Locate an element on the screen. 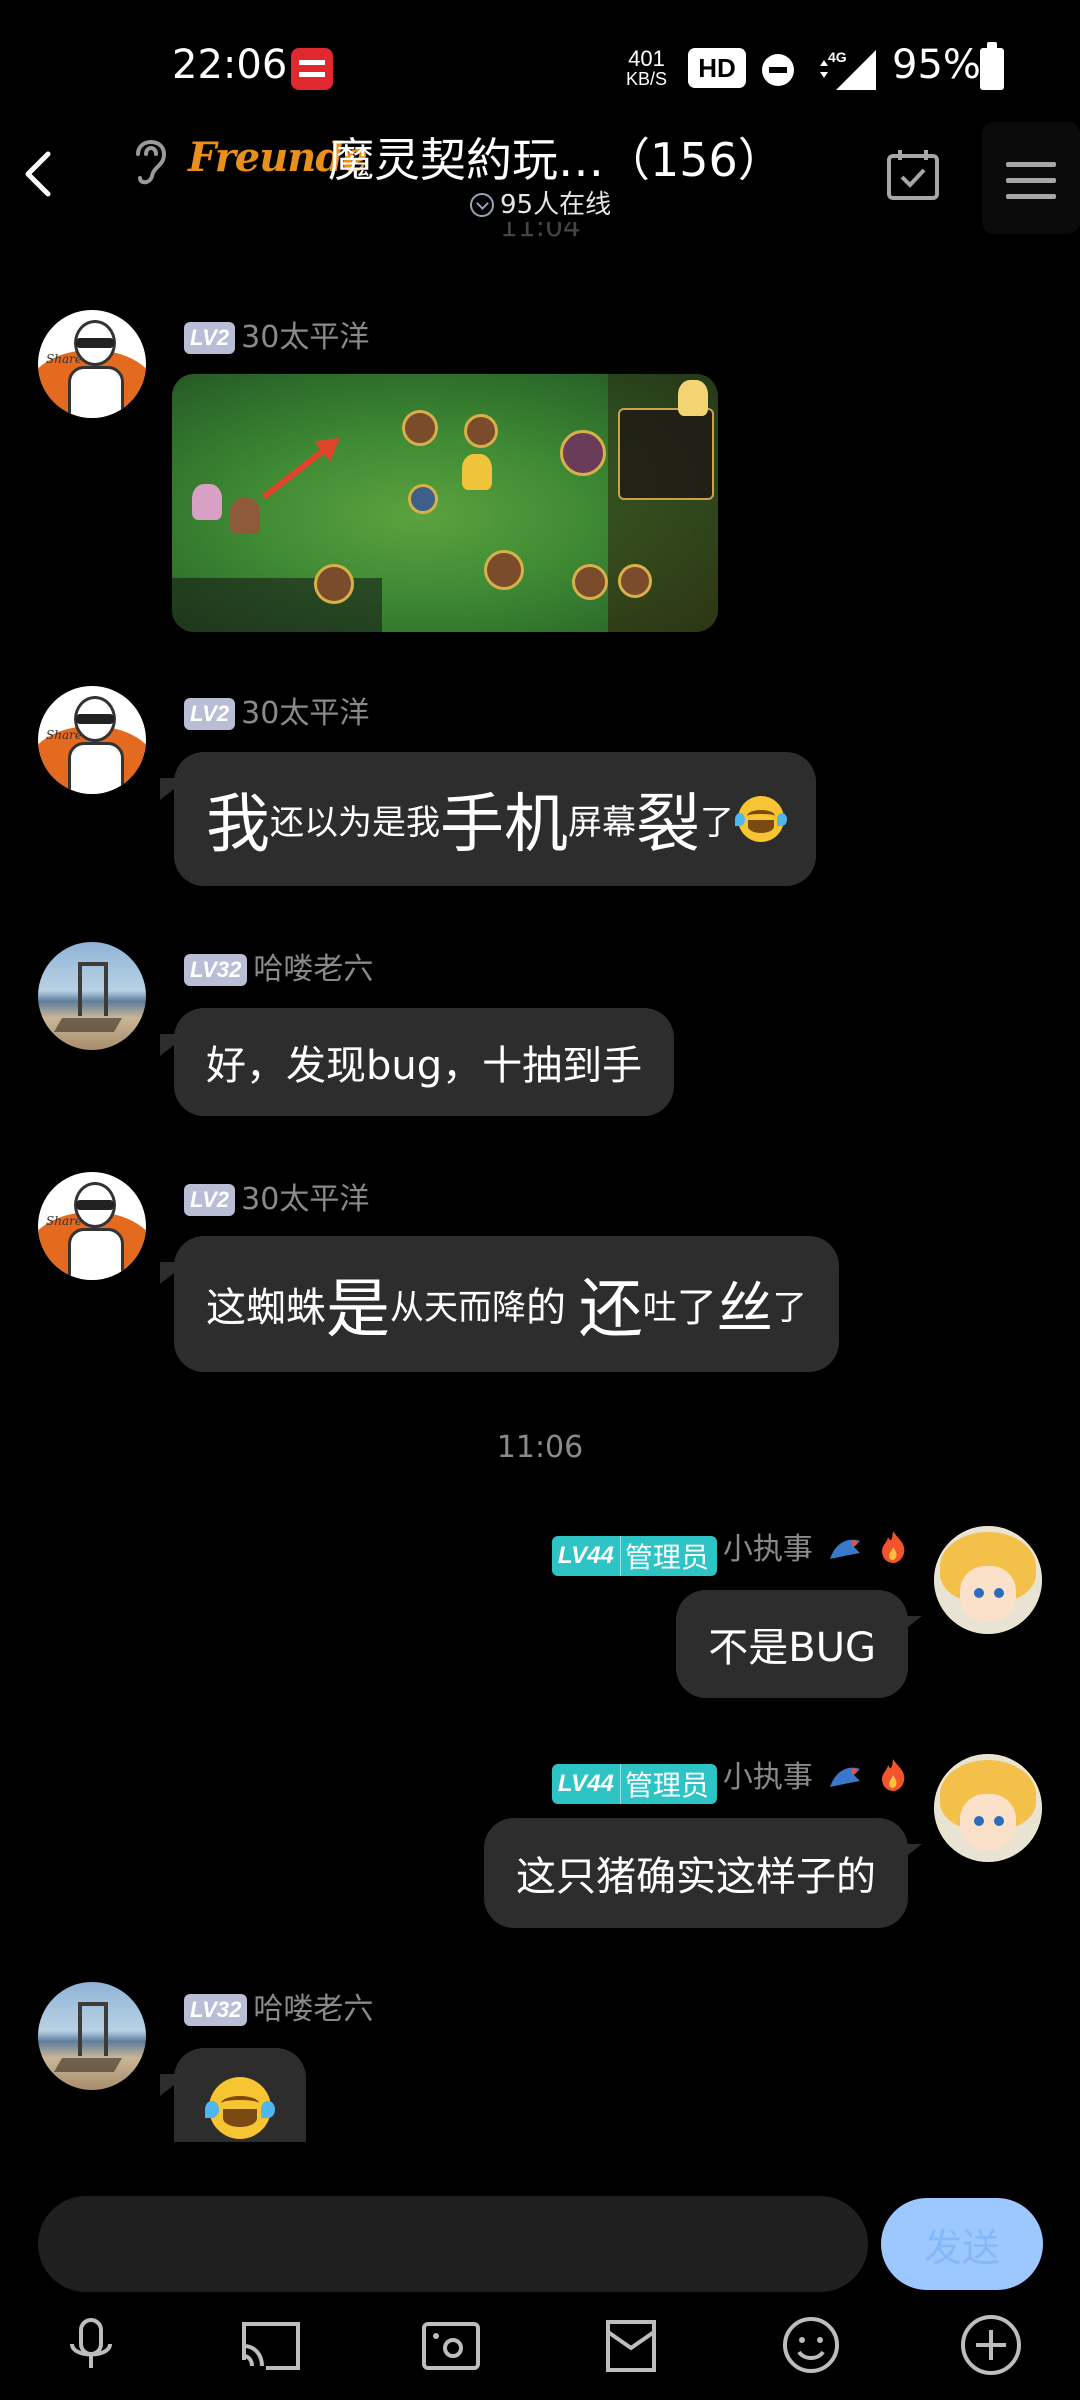 Image resolution: width=1080 pixels, height=2400 pixels. message-text-segment: 这蜘蛛 is located at coordinates (266, 1308).